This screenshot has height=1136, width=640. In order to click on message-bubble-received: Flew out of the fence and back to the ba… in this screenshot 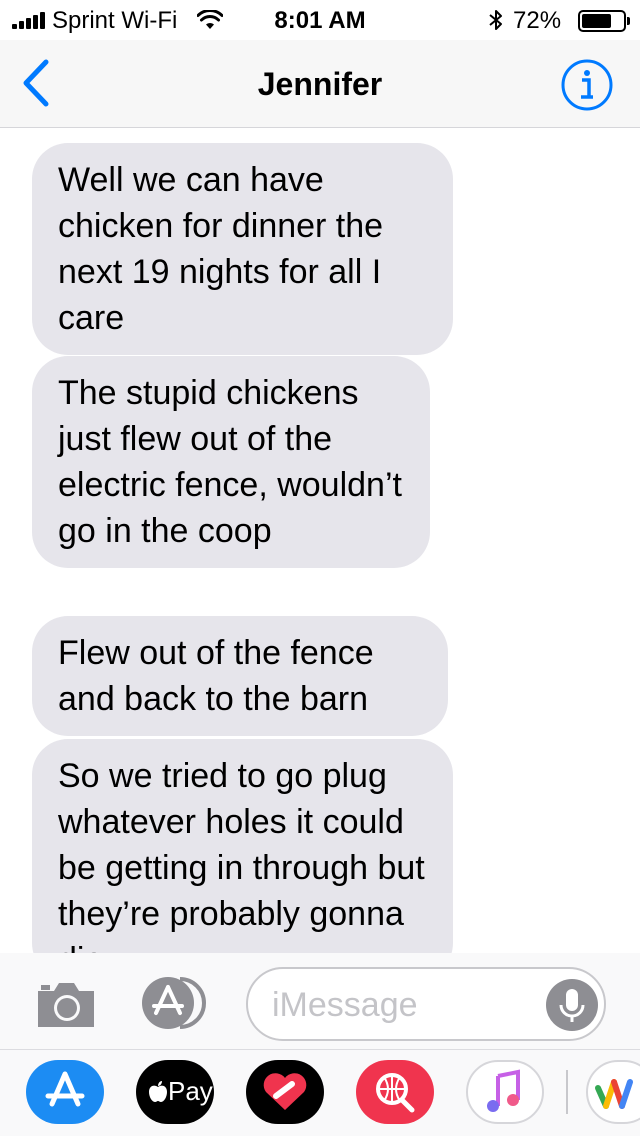, I will do `click(240, 676)`.